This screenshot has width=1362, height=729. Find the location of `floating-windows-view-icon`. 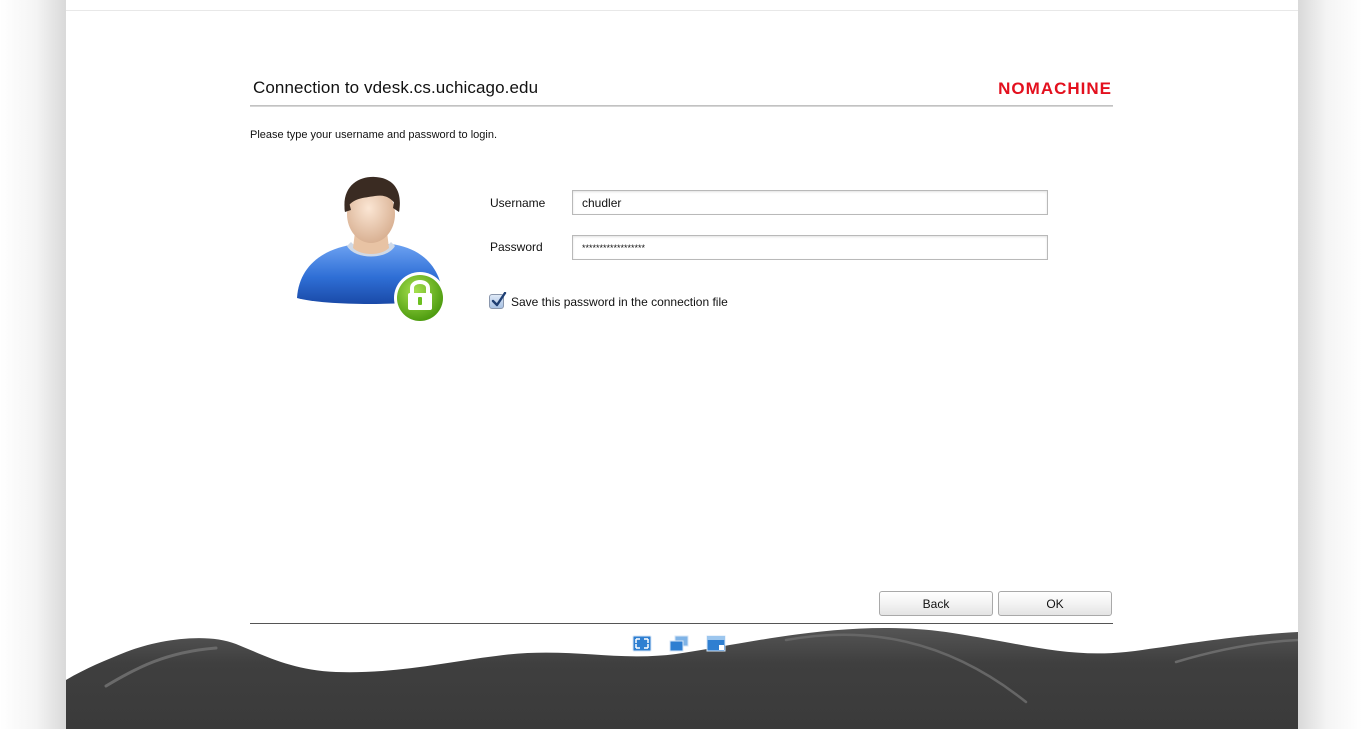

floating-windows-view-icon is located at coordinates (679, 643).